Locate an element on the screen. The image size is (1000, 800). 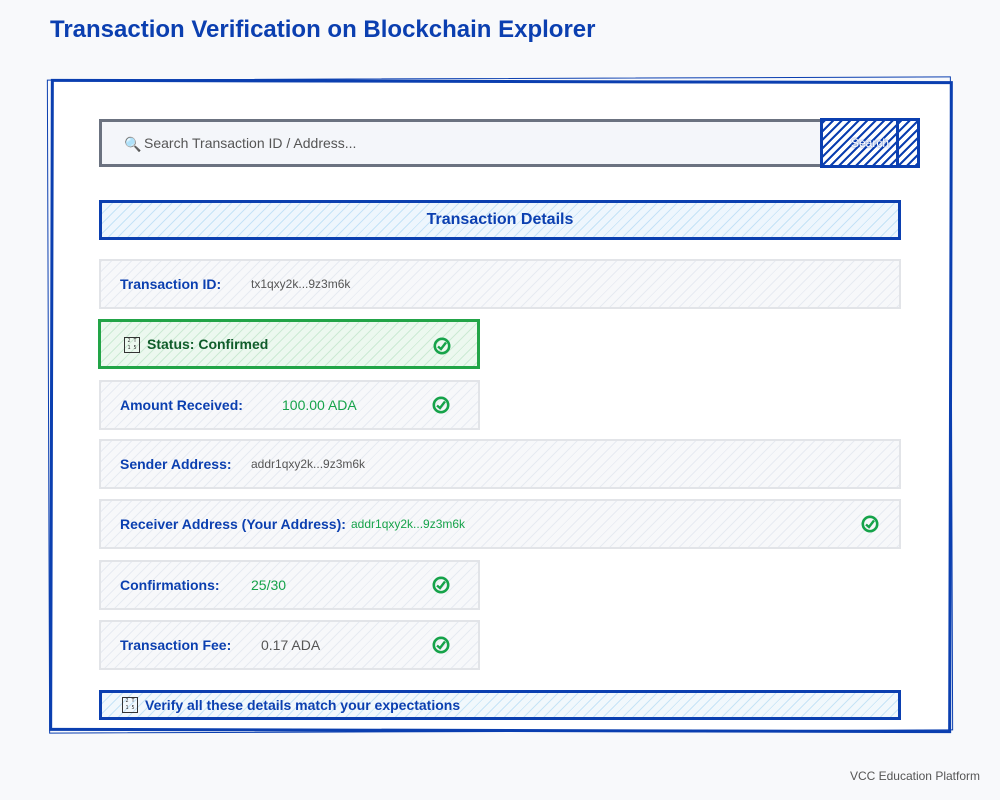
transaction-id-value: tx1qxy2k...9z3m6k is located at coordinates (300, 284).